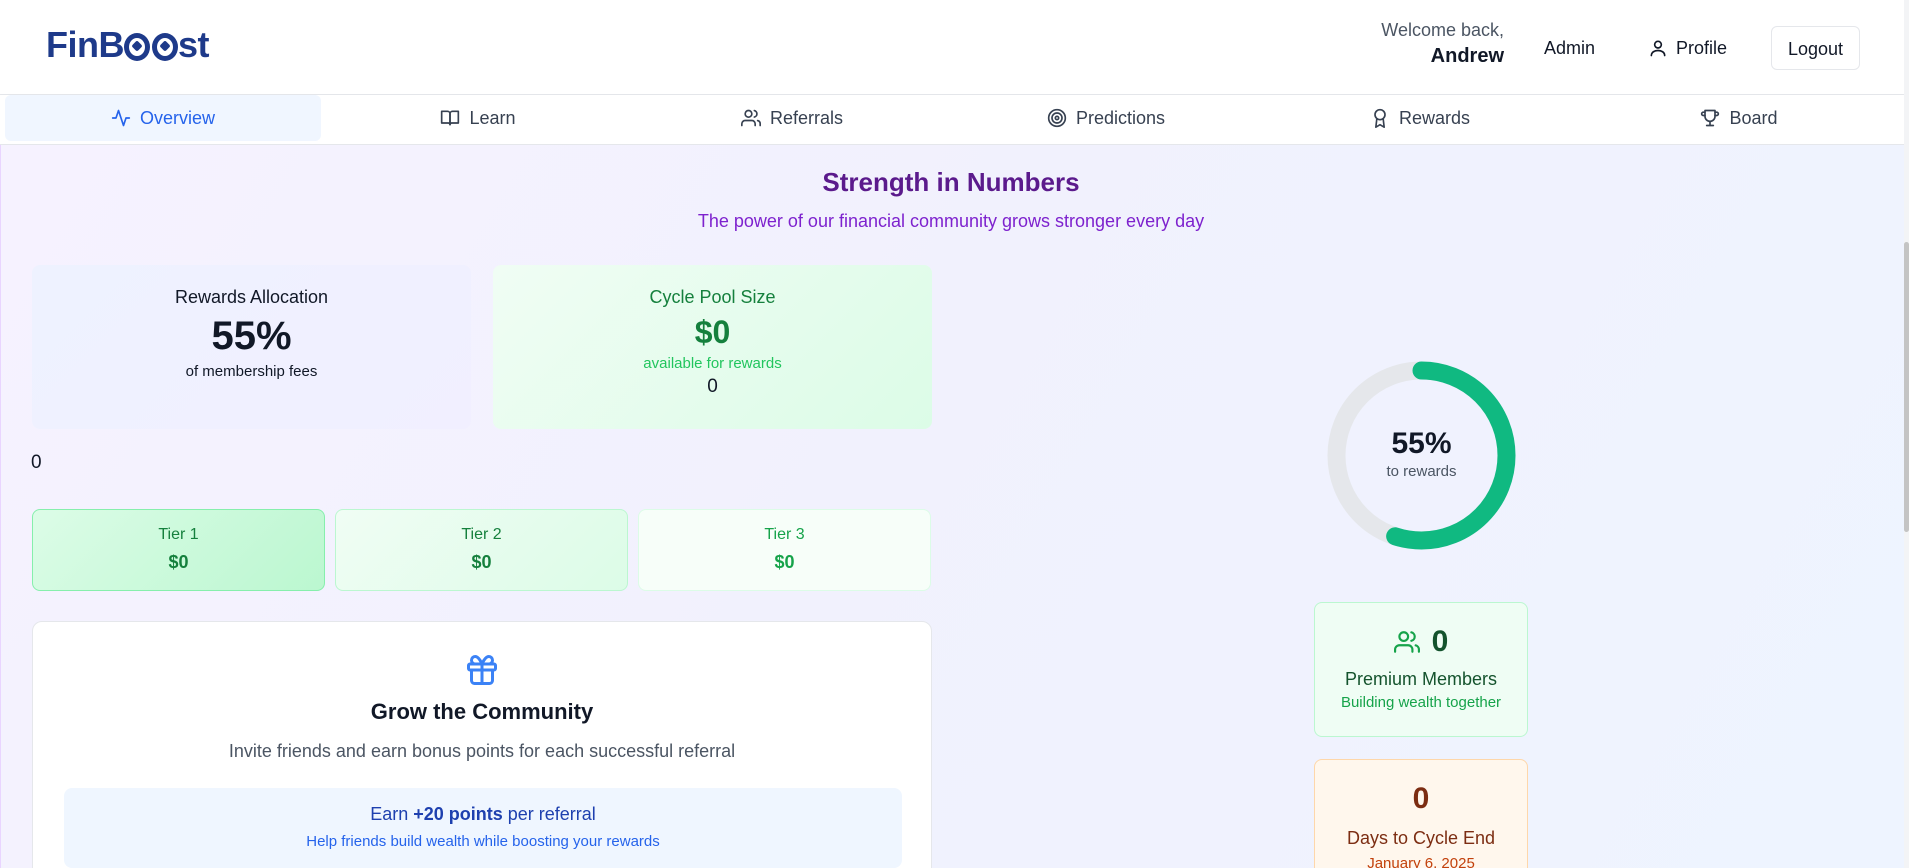 This screenshot has width=1909, height=868. Describe the element at coordinates (712, 363) in the screenshot. I see `card-subtext: available for rewards` at that location.